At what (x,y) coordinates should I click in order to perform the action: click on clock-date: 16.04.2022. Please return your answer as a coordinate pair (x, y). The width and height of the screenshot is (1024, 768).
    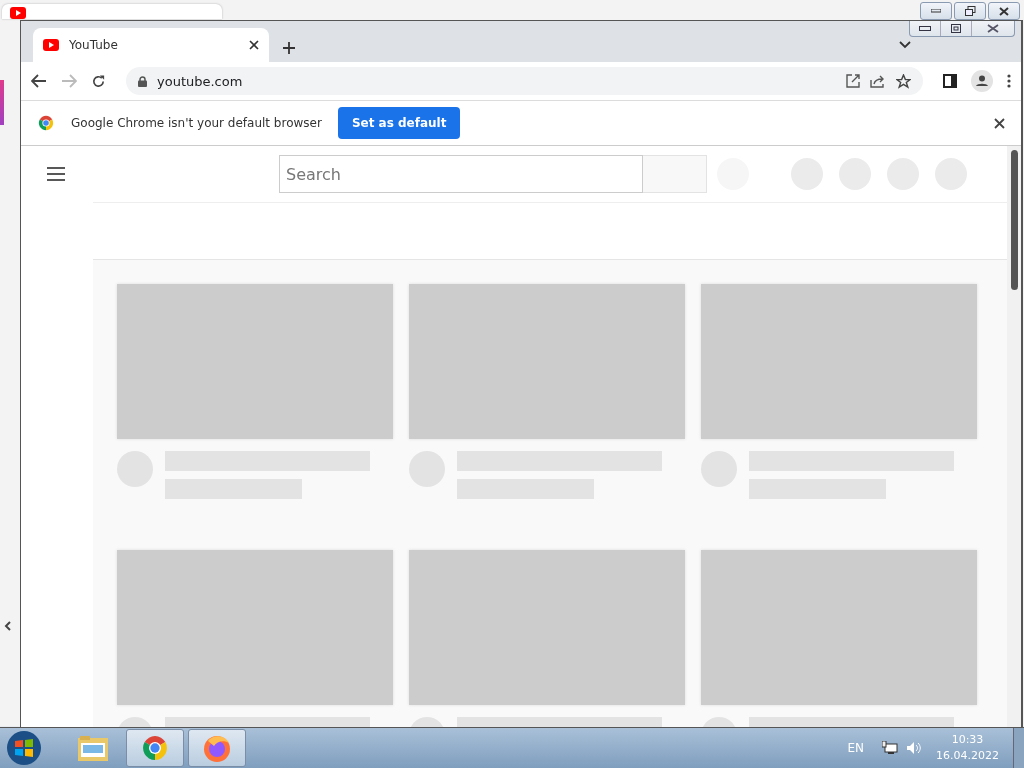
    Looking at the image, I should click on (967, 756).